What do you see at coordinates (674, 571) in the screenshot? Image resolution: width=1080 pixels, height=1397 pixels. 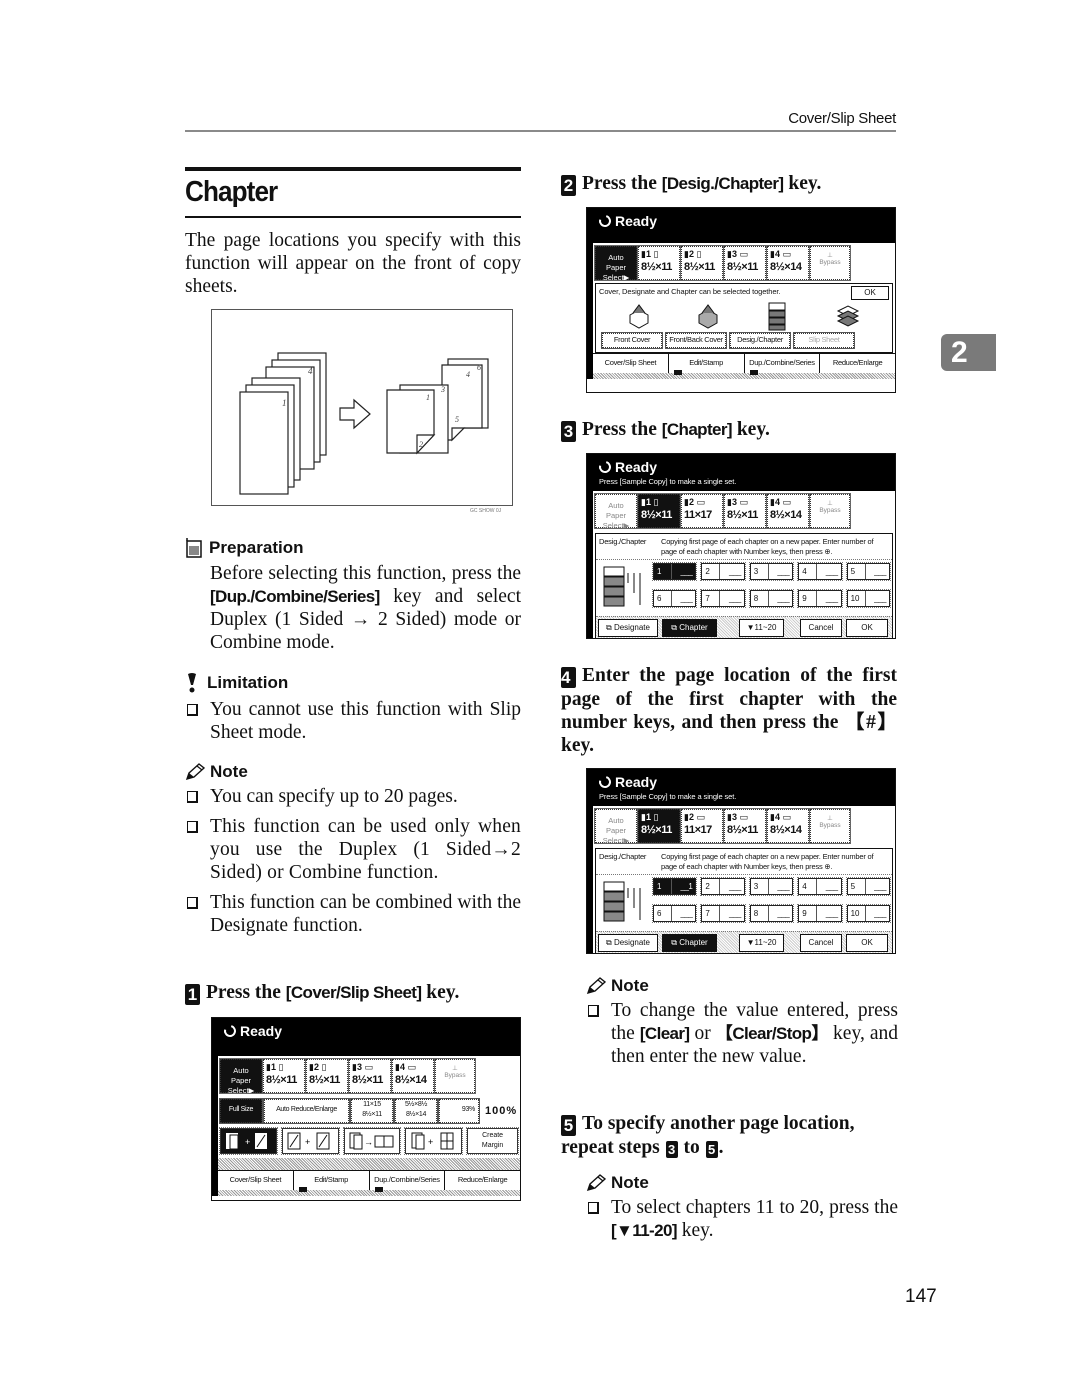 I see `chapter-cell: 1 ___` at bounding box center [674, 571].